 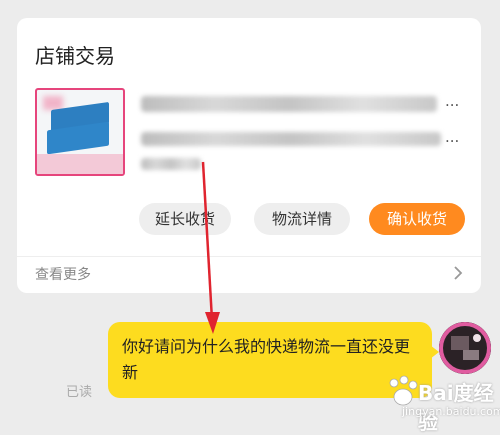 I want to click on extend-receipt-button: 延长收货, so click(x=185, y=219).